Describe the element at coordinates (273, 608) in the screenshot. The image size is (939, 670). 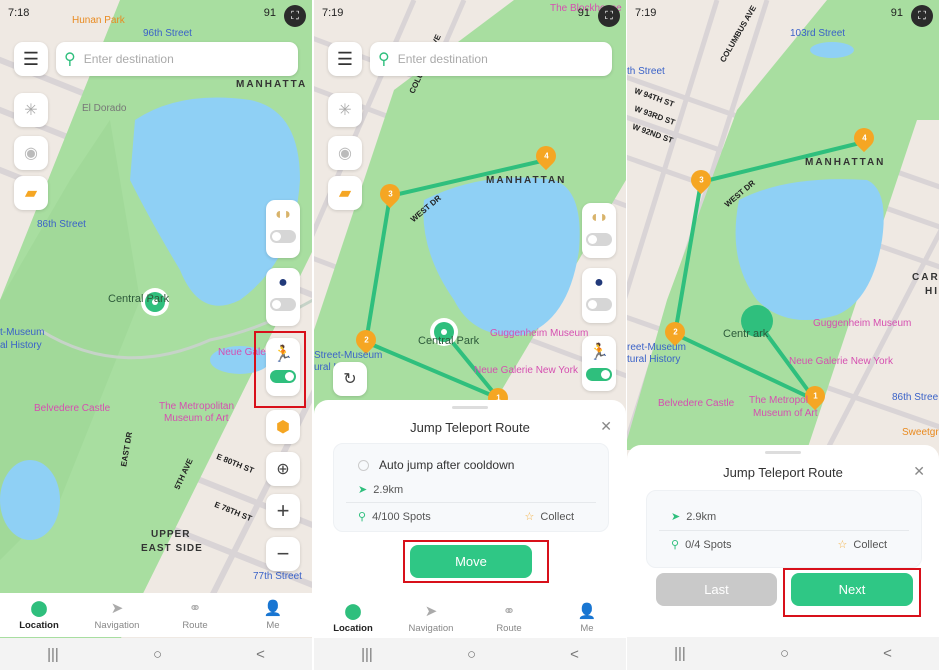
I see `person-icon: 👤` at that location.